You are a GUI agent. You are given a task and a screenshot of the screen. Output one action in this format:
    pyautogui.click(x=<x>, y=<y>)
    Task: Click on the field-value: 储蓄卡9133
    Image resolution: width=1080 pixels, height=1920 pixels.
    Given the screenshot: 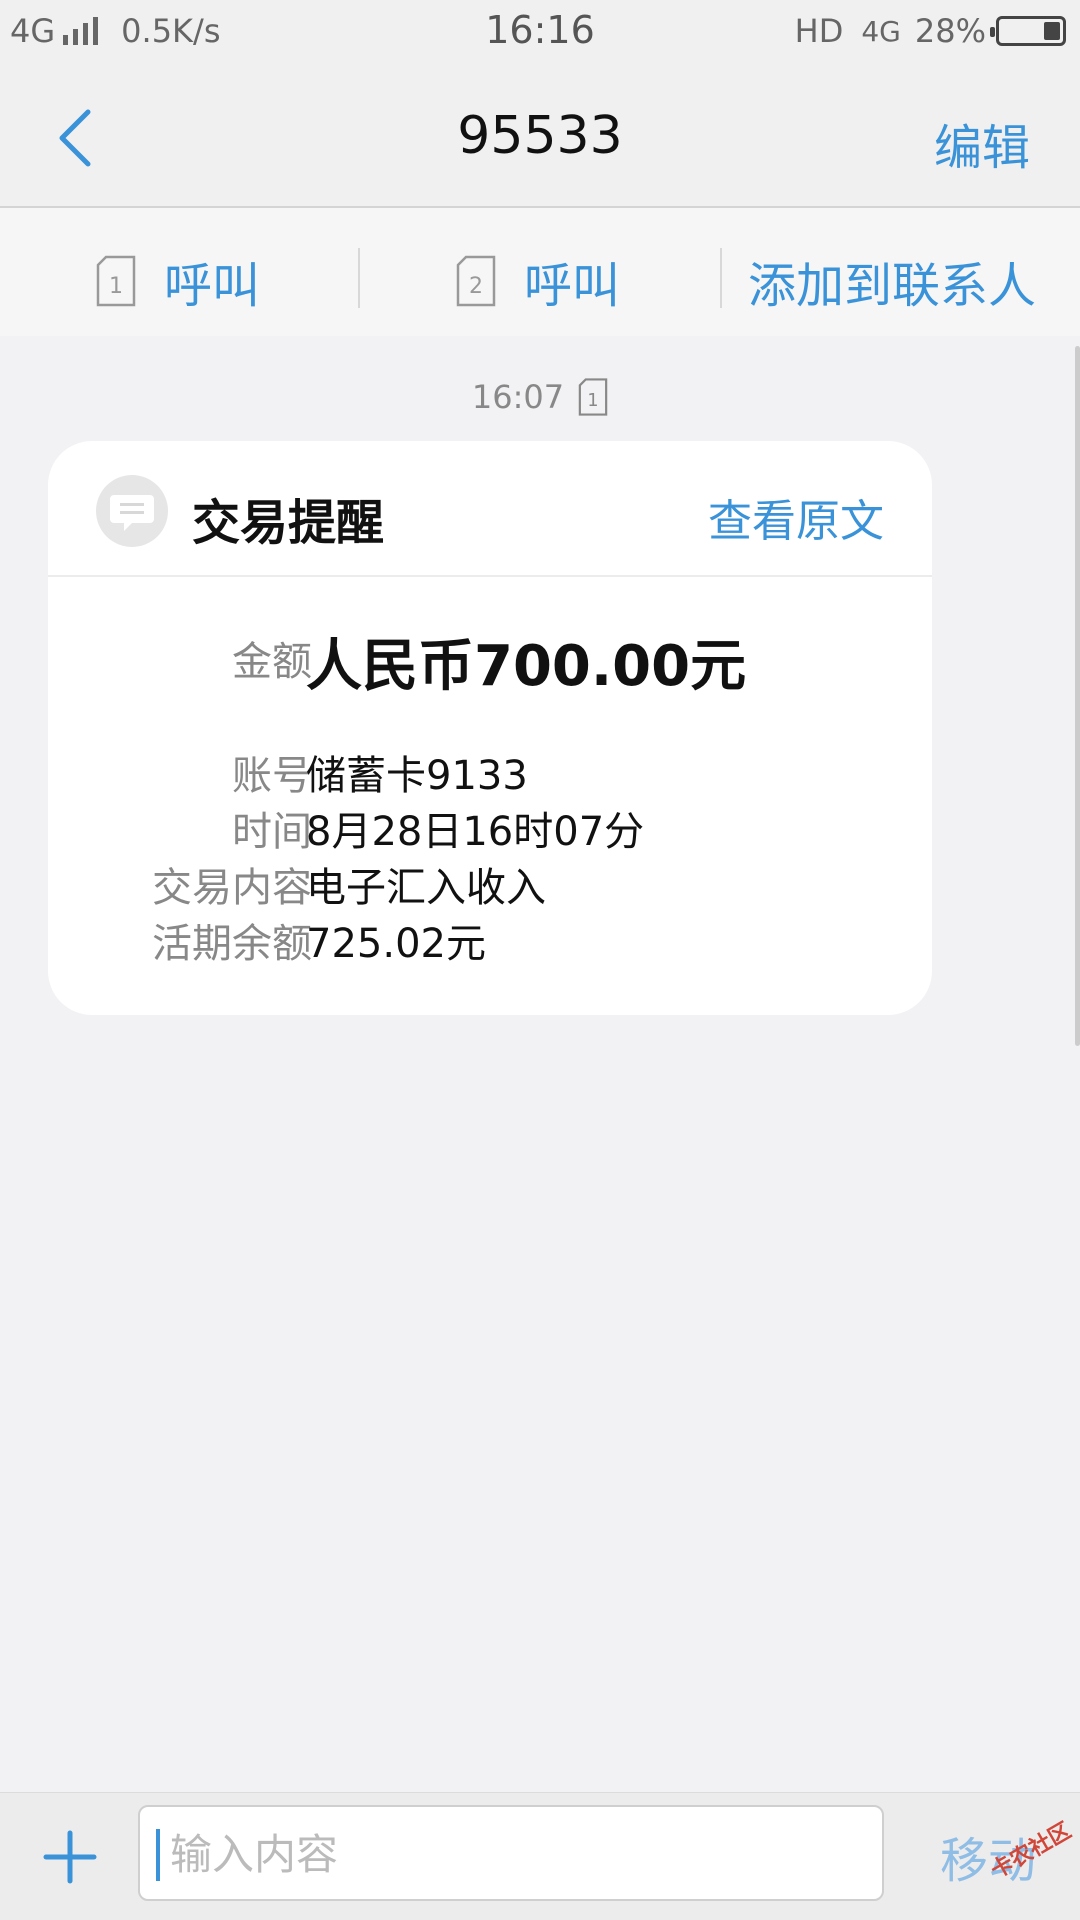 What is the action you would take?
    pyautogui.click(x=417, y=776)
    